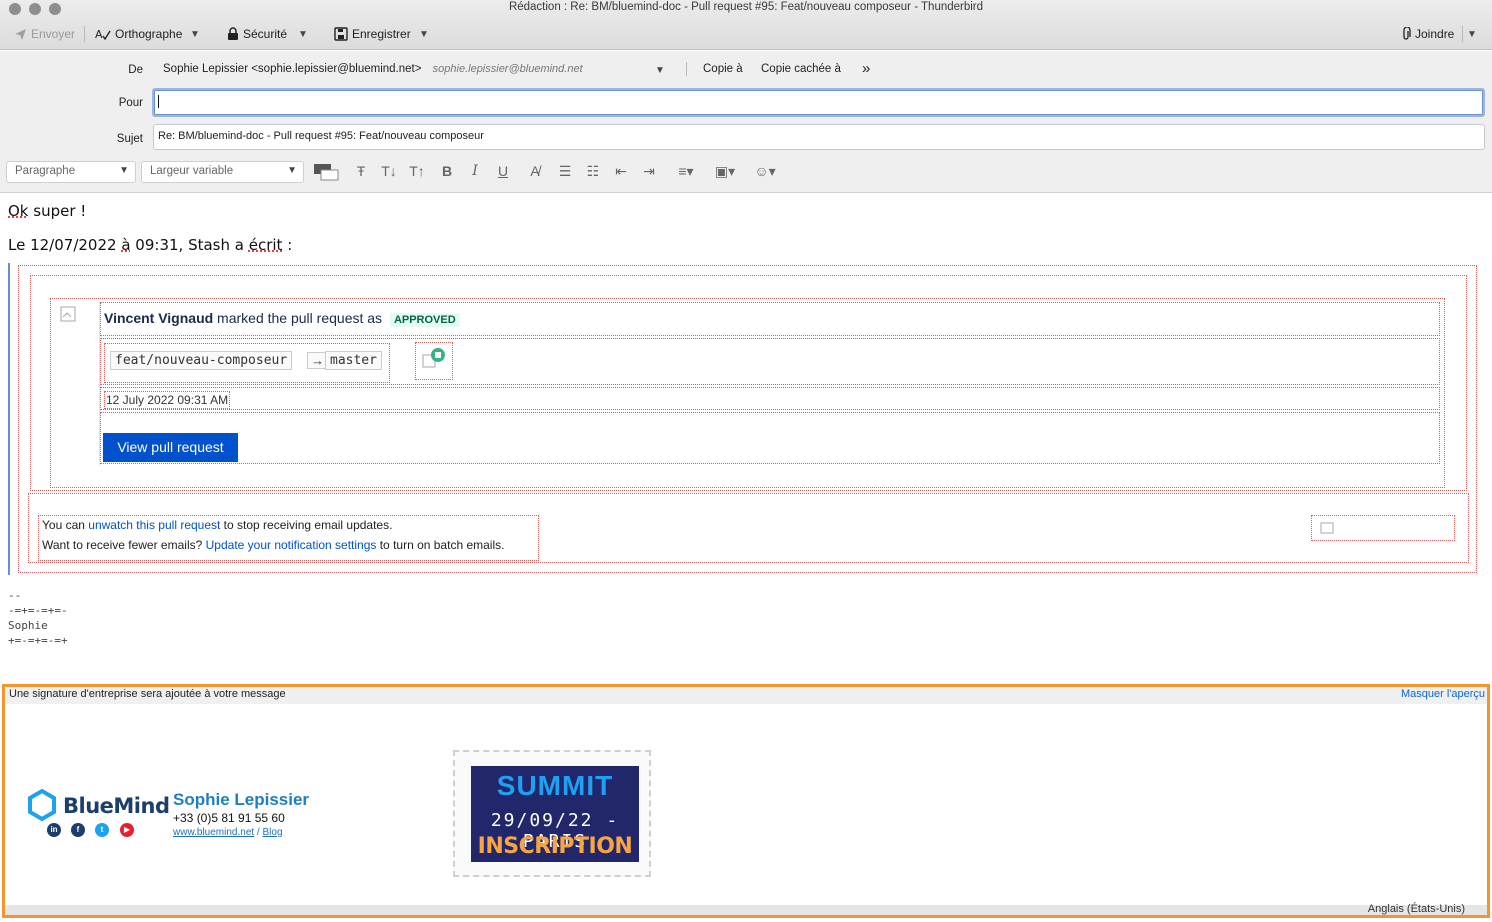 This screenshot has height=922, width=1492. I want to click on font-size-up-icon: T↑, so click(417, 171).